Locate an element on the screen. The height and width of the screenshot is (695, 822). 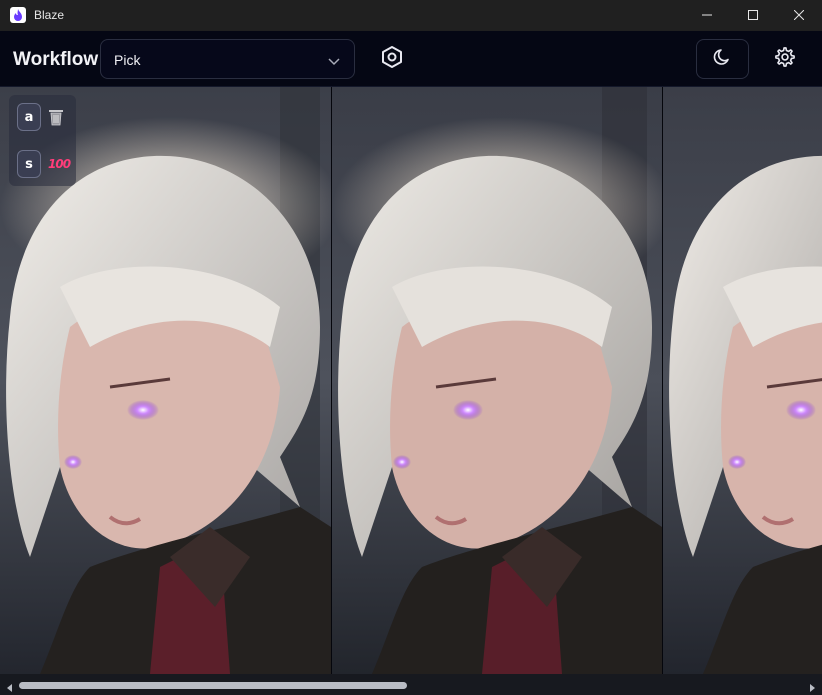
scrollbar-thumb is located at coordinates (213, 685).